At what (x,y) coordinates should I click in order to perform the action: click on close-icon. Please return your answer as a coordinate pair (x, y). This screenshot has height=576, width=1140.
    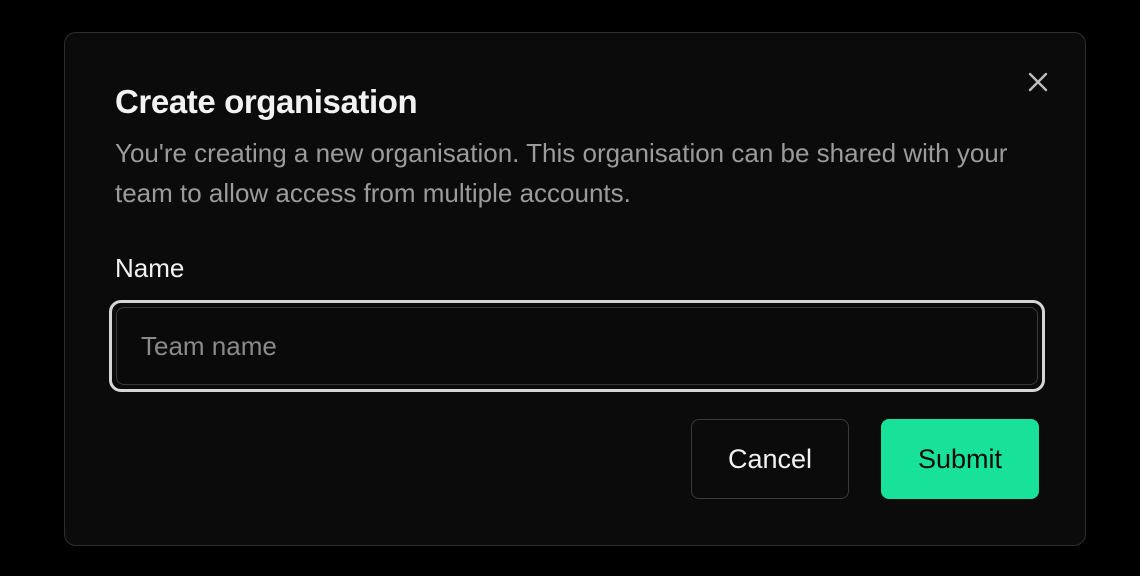
    Looking at the image, I should click on (1038, 82).